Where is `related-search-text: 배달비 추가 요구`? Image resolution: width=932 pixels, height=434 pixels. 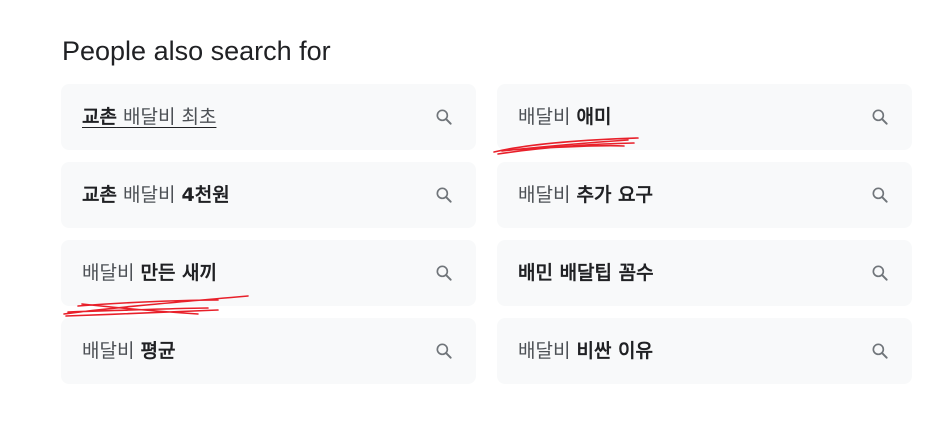
related-search-text: 배달비 추가 요구 is located at coordinates (586, 195).